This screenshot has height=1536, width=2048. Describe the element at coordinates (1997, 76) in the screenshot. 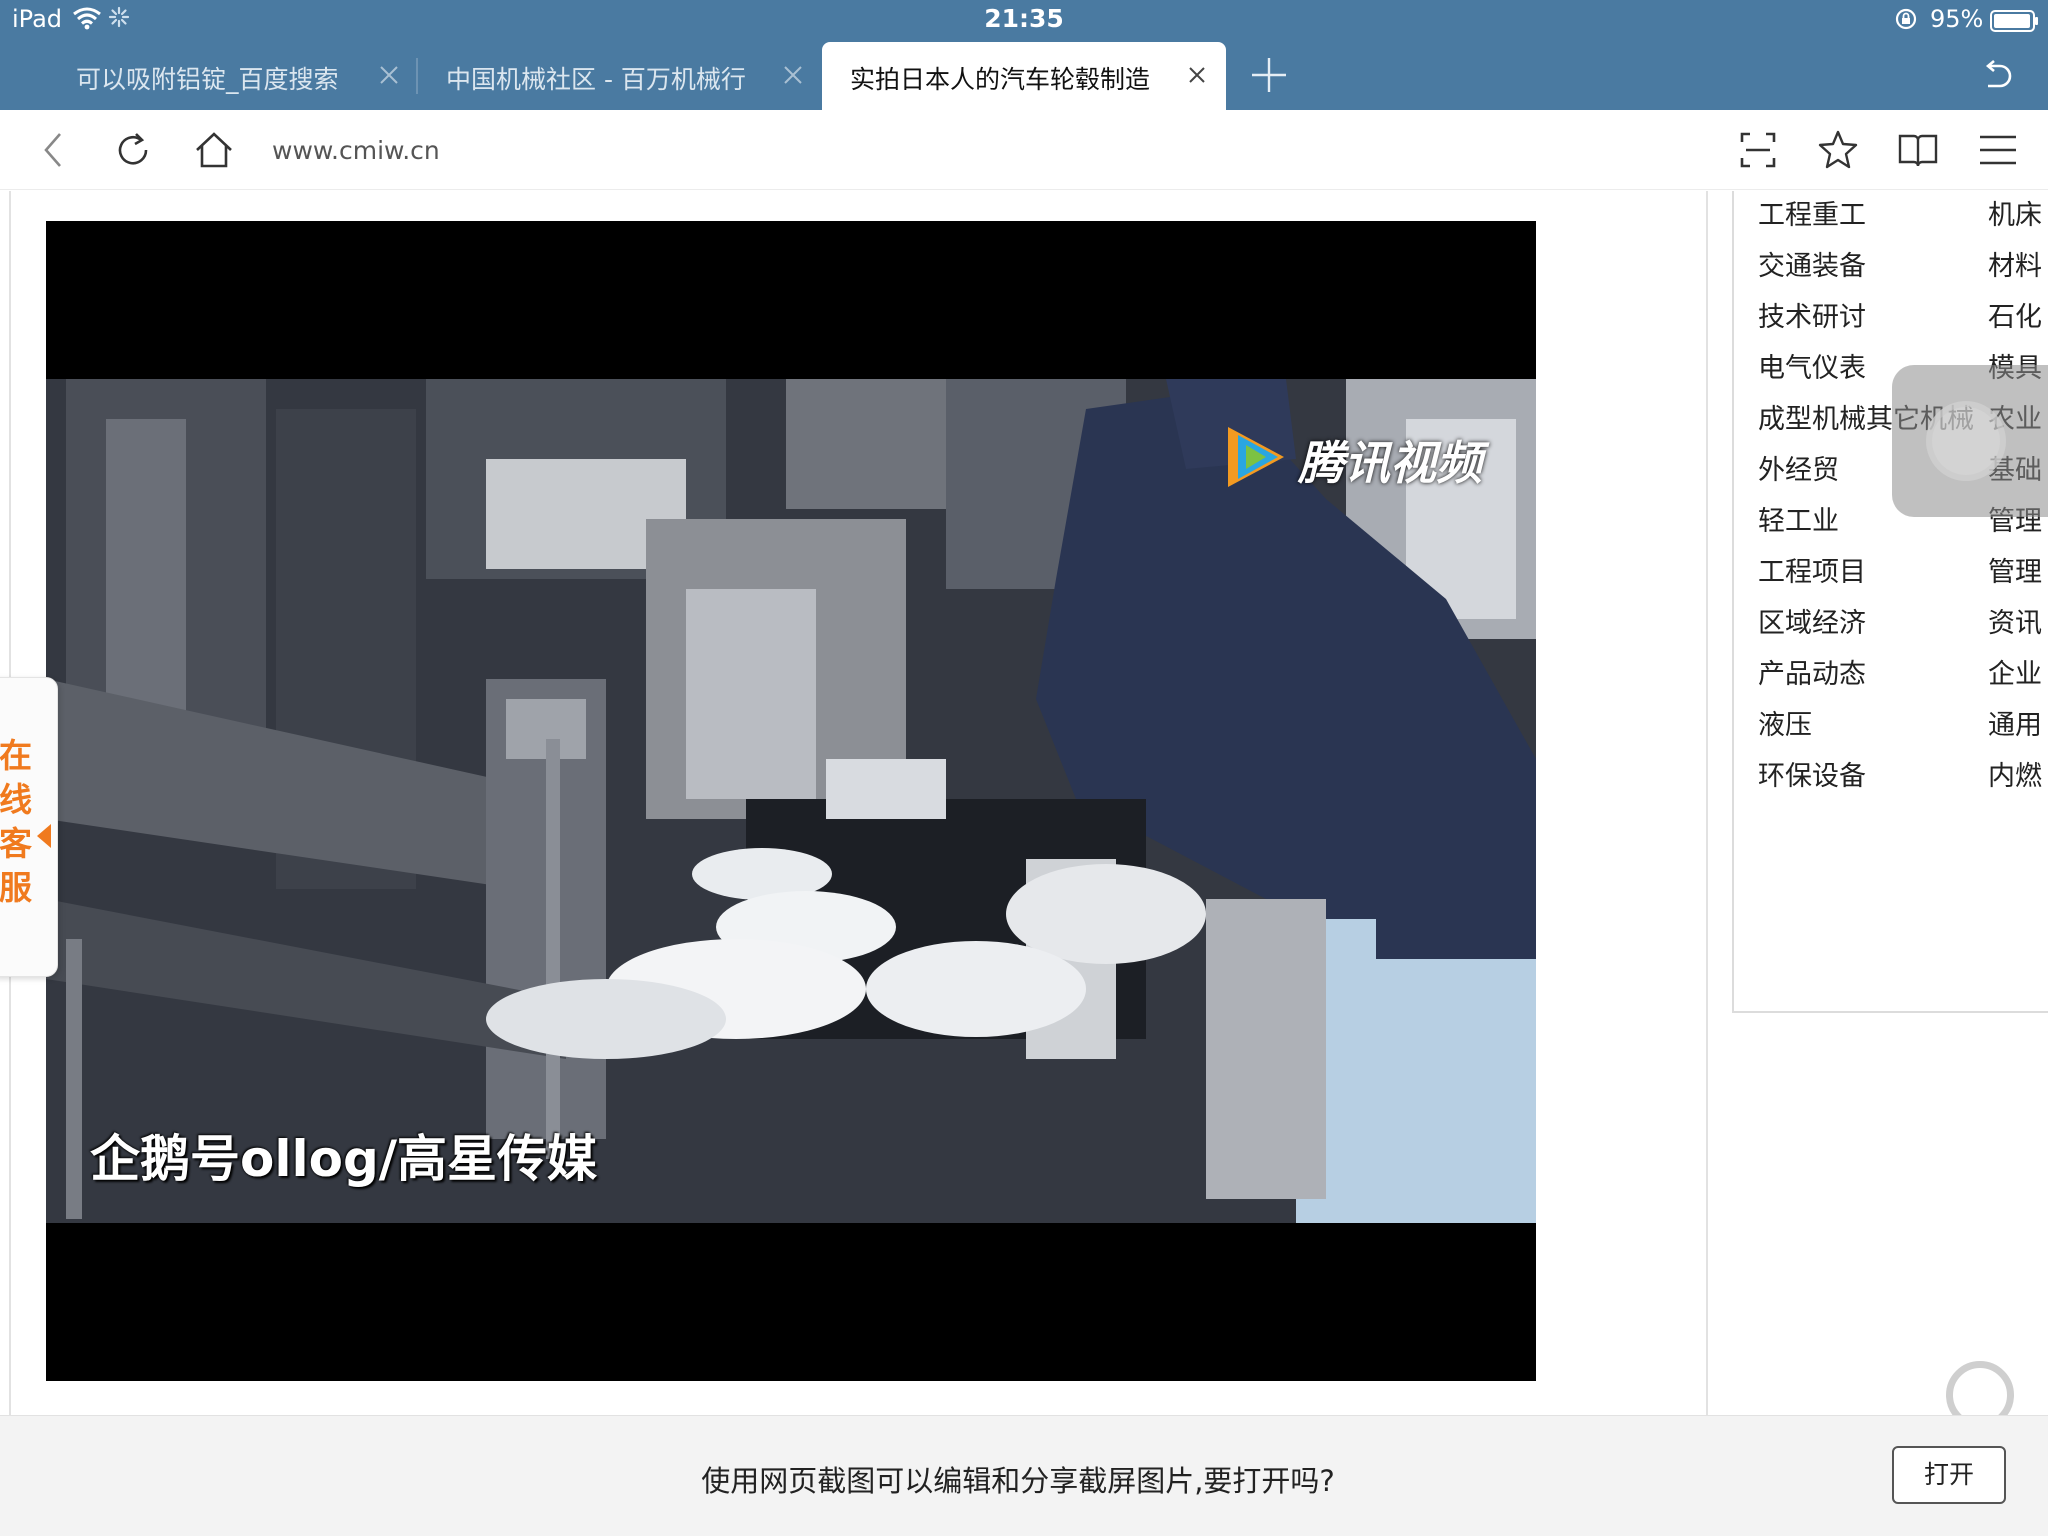

I see `undo-icon` at that location.